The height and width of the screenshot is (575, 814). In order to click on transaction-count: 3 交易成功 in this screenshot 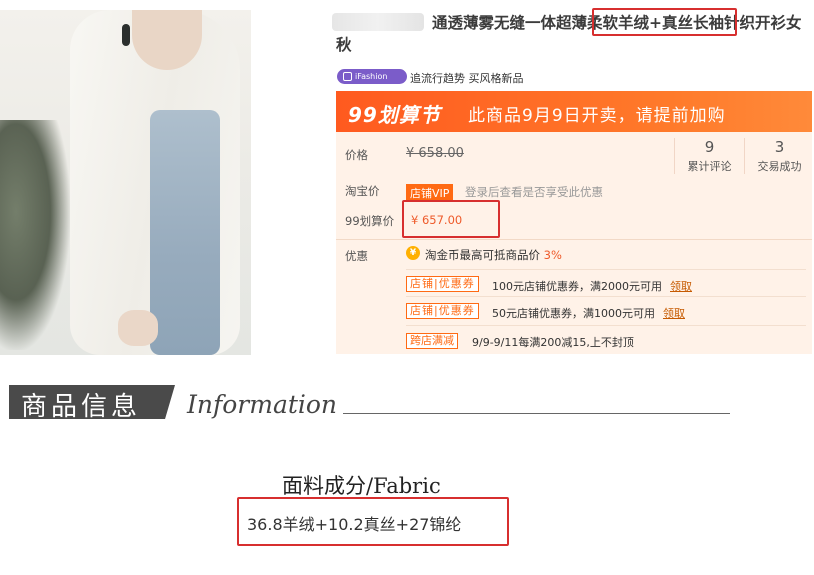, I will do `click(779, 156)`.